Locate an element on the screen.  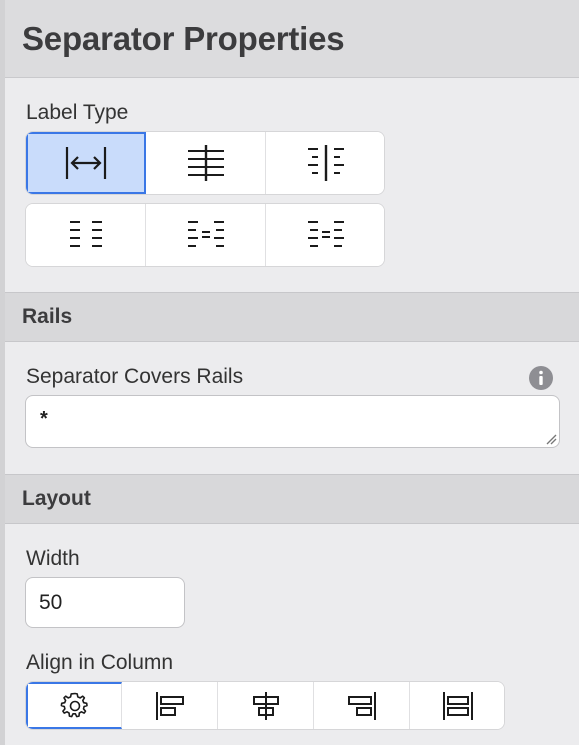
layout-section-header: Layout is located at coordinates (292, 499).